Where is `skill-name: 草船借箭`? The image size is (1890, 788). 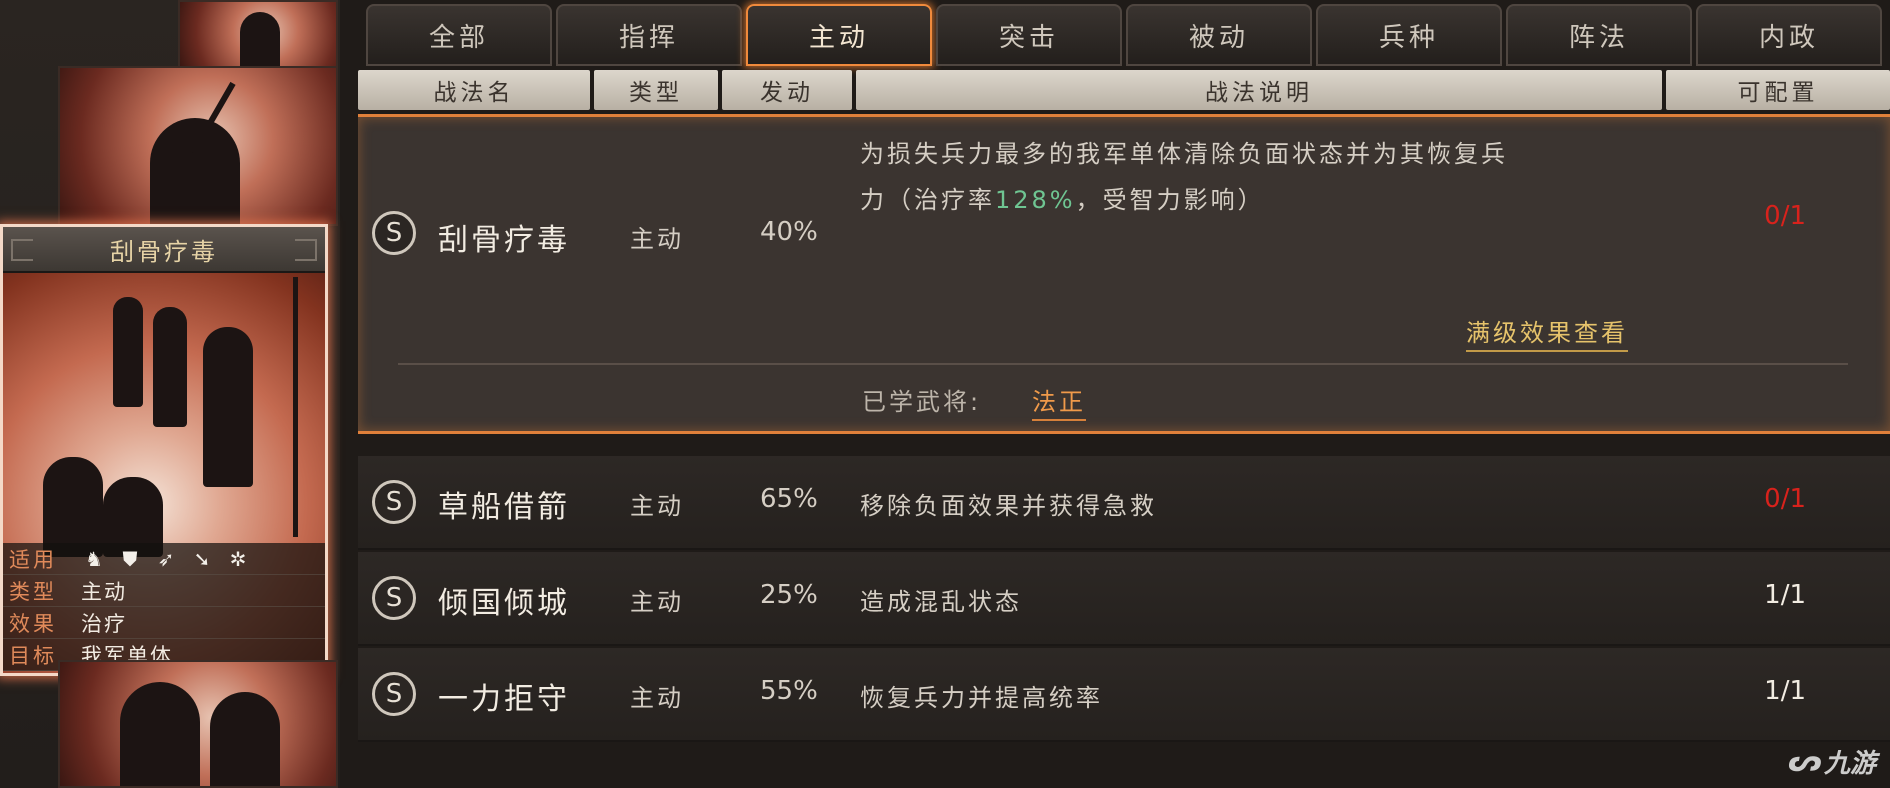
skill-name: 草船借箭 is located at coordinates (504, 507).